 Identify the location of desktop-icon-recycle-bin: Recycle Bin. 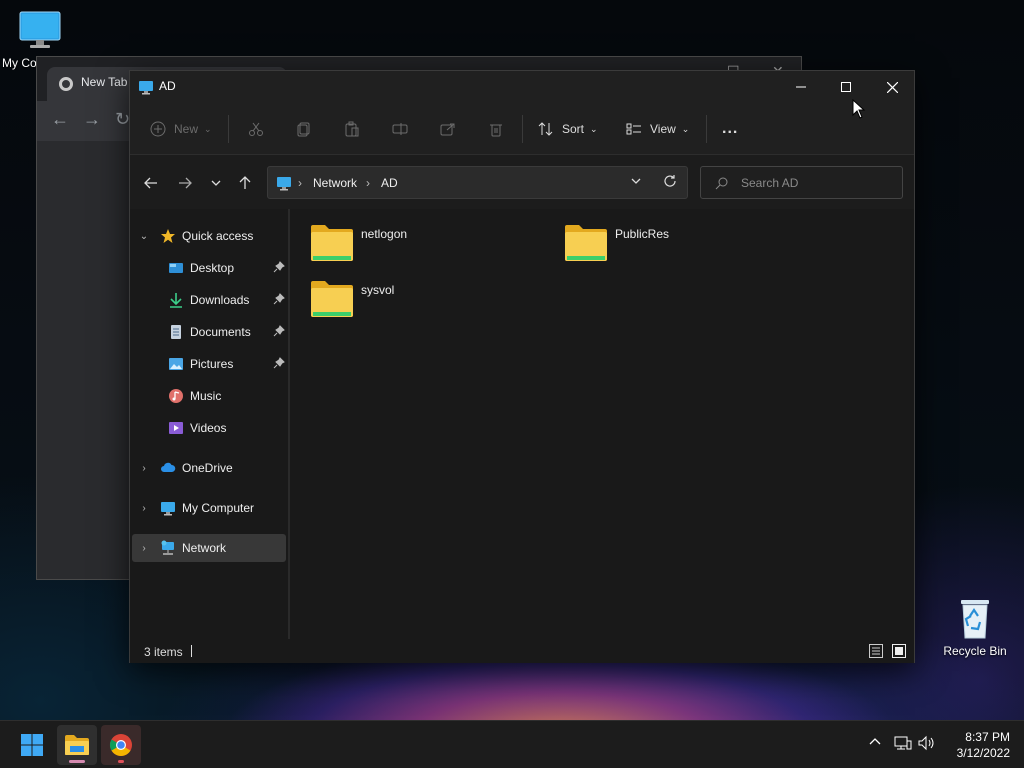
(975, 627).